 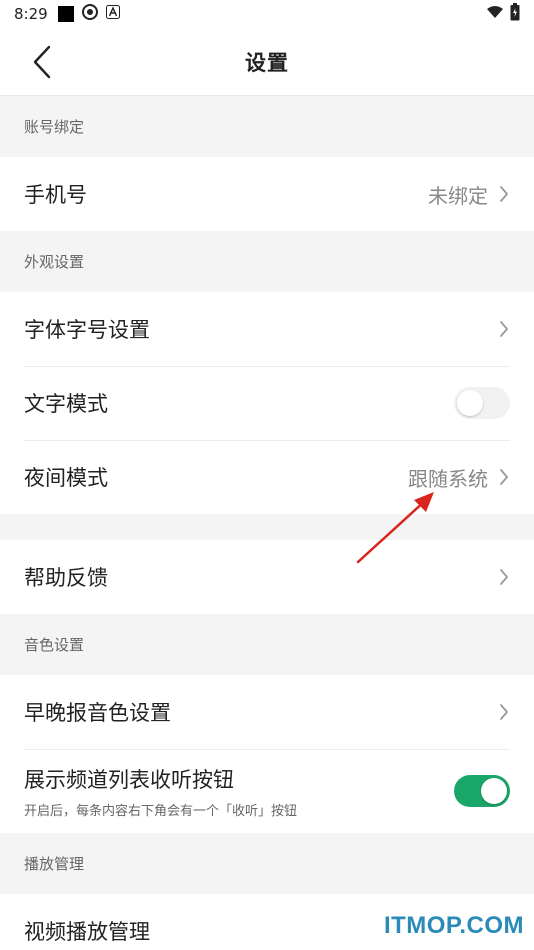 I want to click on night-mode-value: 跟随系统, so click(x=448, y=478).